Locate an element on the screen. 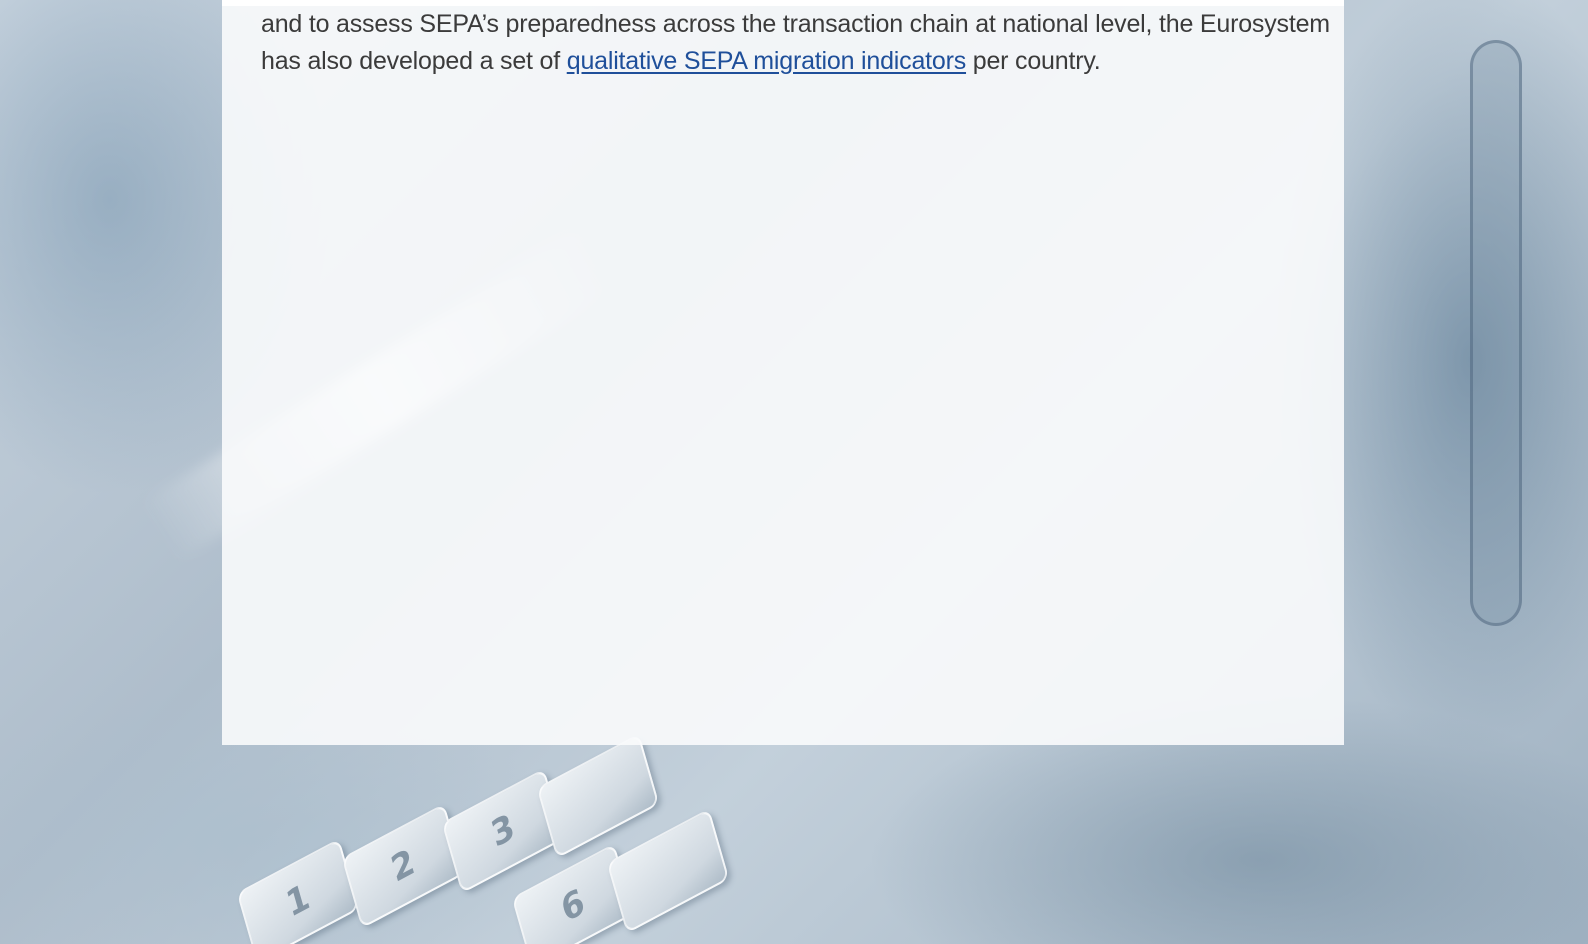 The height and width of the screenshot is (944, 1588). paragraph-line-2-end: per country. is located at coordinates (1033, 61).